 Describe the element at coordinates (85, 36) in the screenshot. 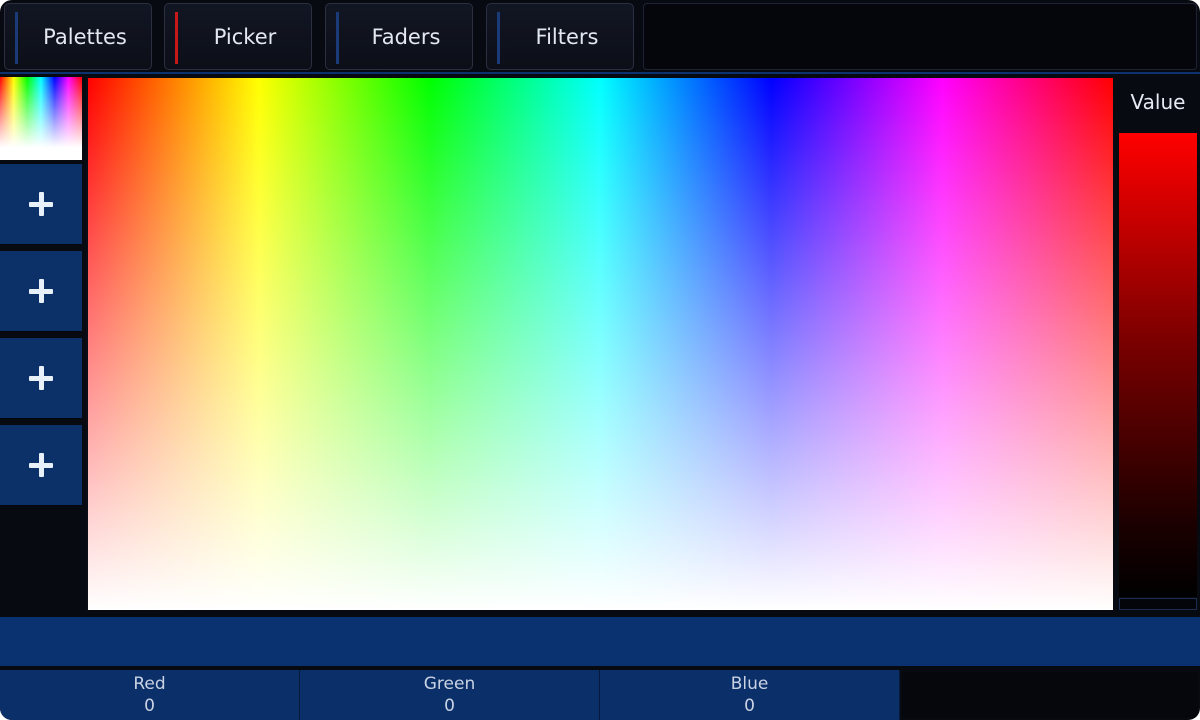

I see `tab-palettes-label: Palettes` at that location.